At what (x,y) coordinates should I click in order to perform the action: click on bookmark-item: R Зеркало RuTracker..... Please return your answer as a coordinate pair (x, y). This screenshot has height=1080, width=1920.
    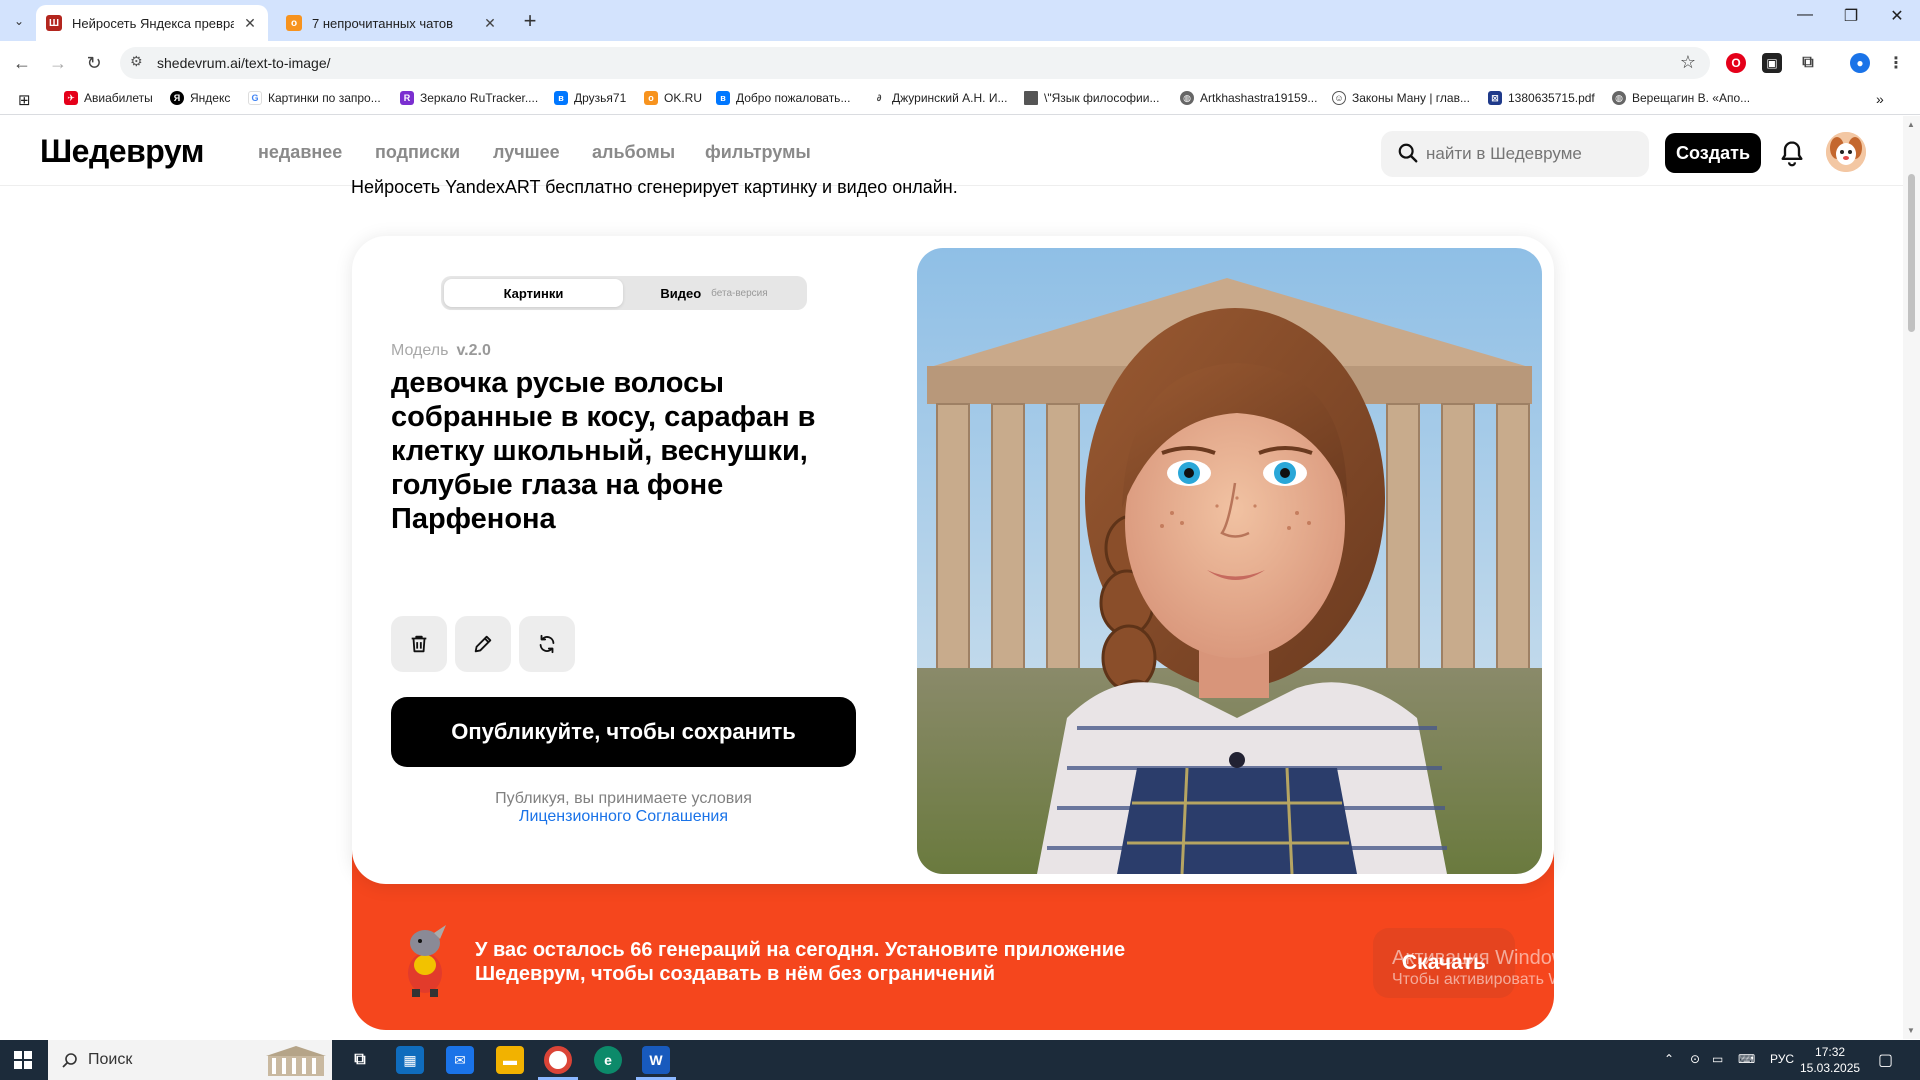
    Looking at the image, I should click on (469, 98).